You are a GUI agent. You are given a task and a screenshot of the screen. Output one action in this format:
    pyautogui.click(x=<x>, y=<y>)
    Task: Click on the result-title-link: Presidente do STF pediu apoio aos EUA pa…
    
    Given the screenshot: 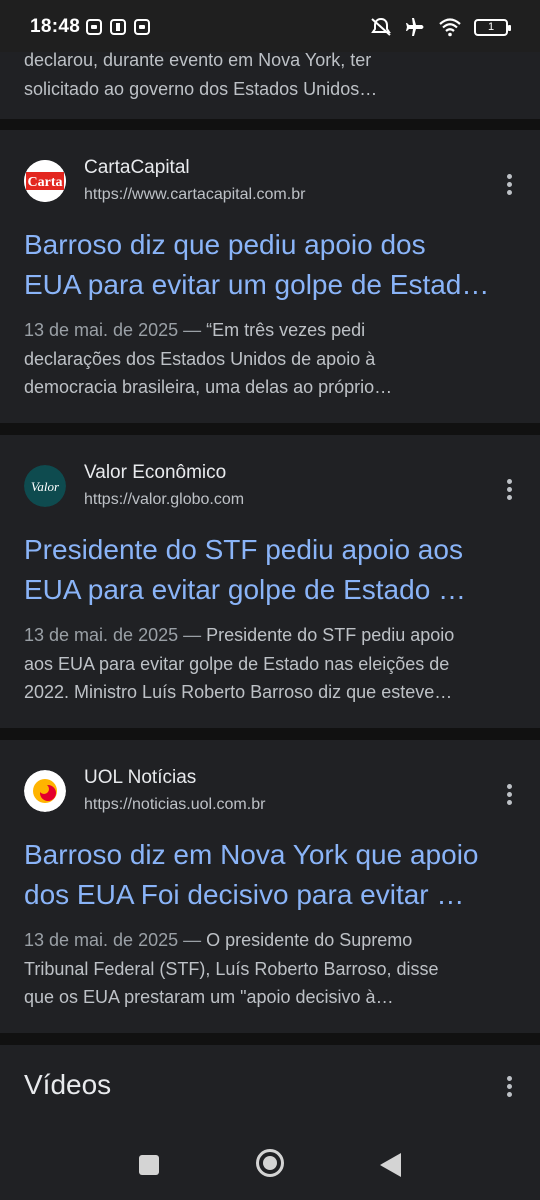 What is the action you would take?
    pyautogui.click(x=270, y=570)
    